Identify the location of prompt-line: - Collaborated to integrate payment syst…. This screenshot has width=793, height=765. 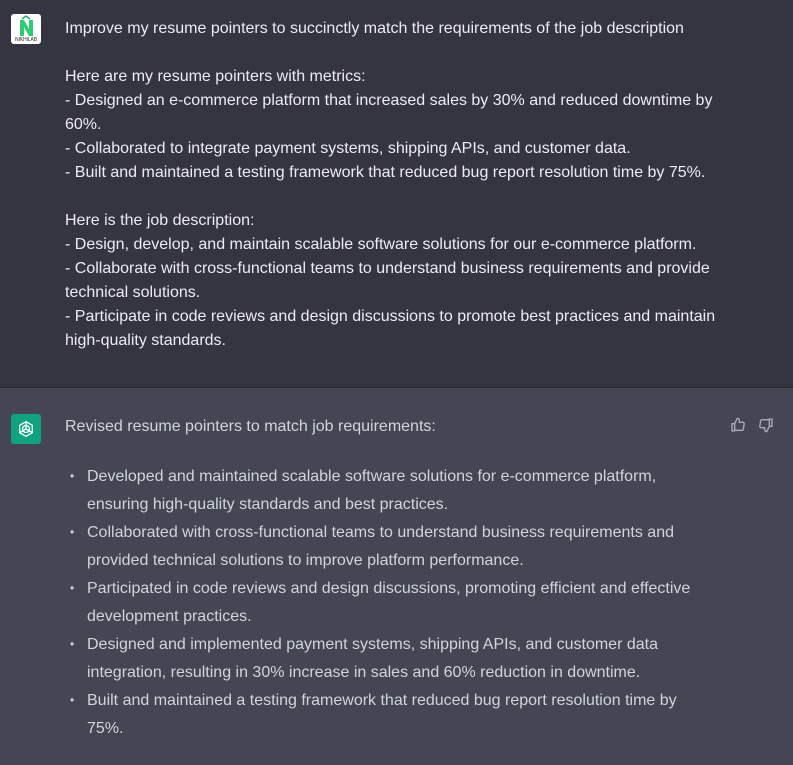
(348, 148).